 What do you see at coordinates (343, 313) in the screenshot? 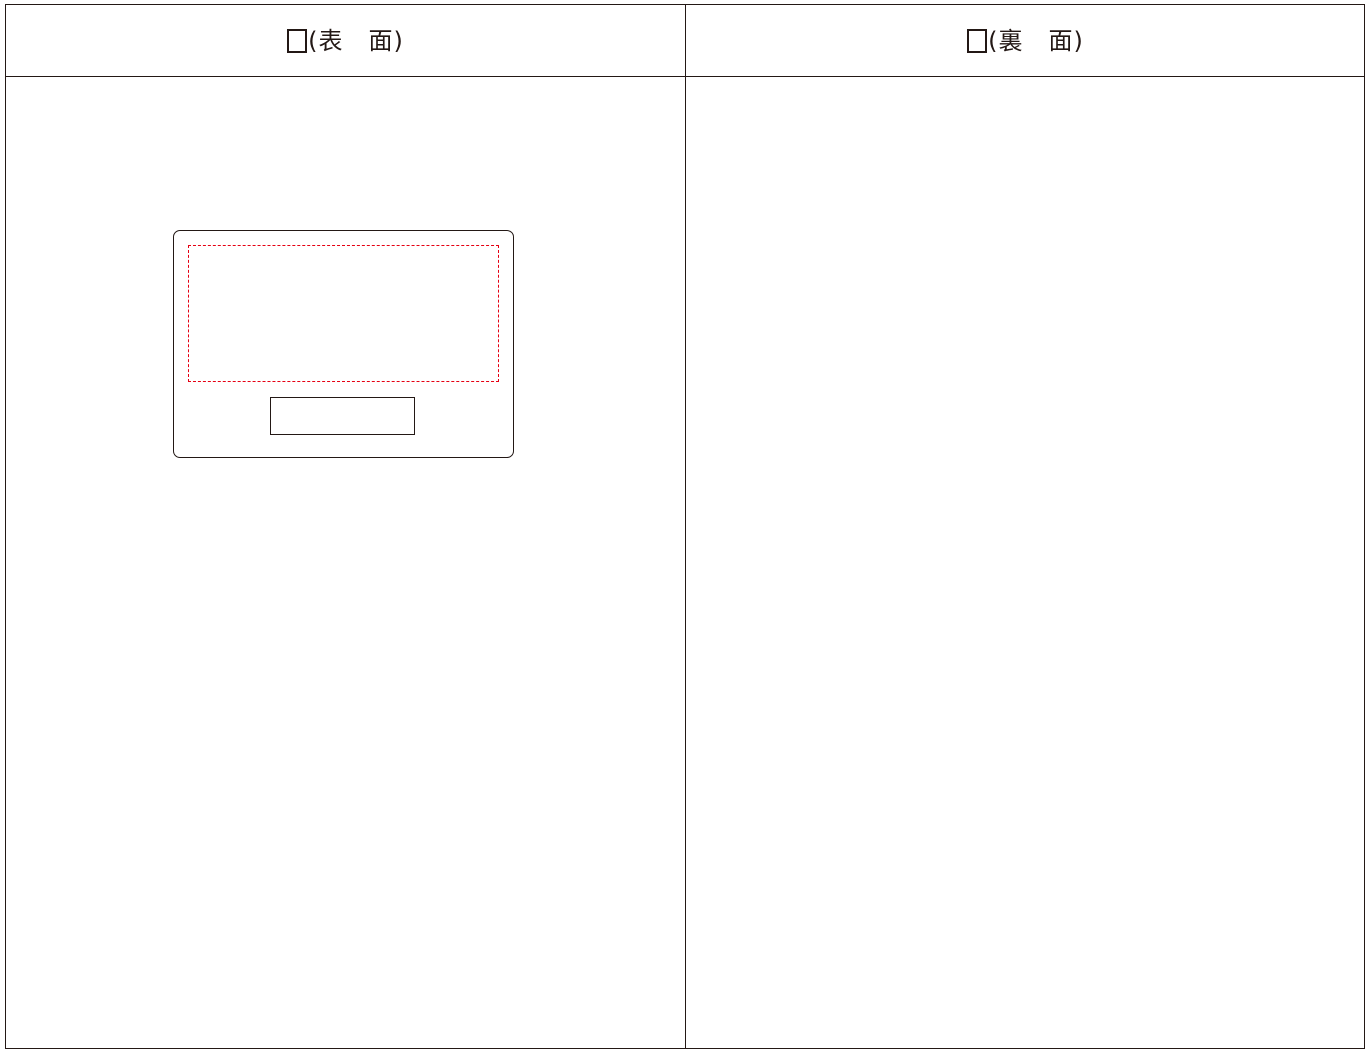
I see `dashed-photo-area` at bounding box center [343, 313].